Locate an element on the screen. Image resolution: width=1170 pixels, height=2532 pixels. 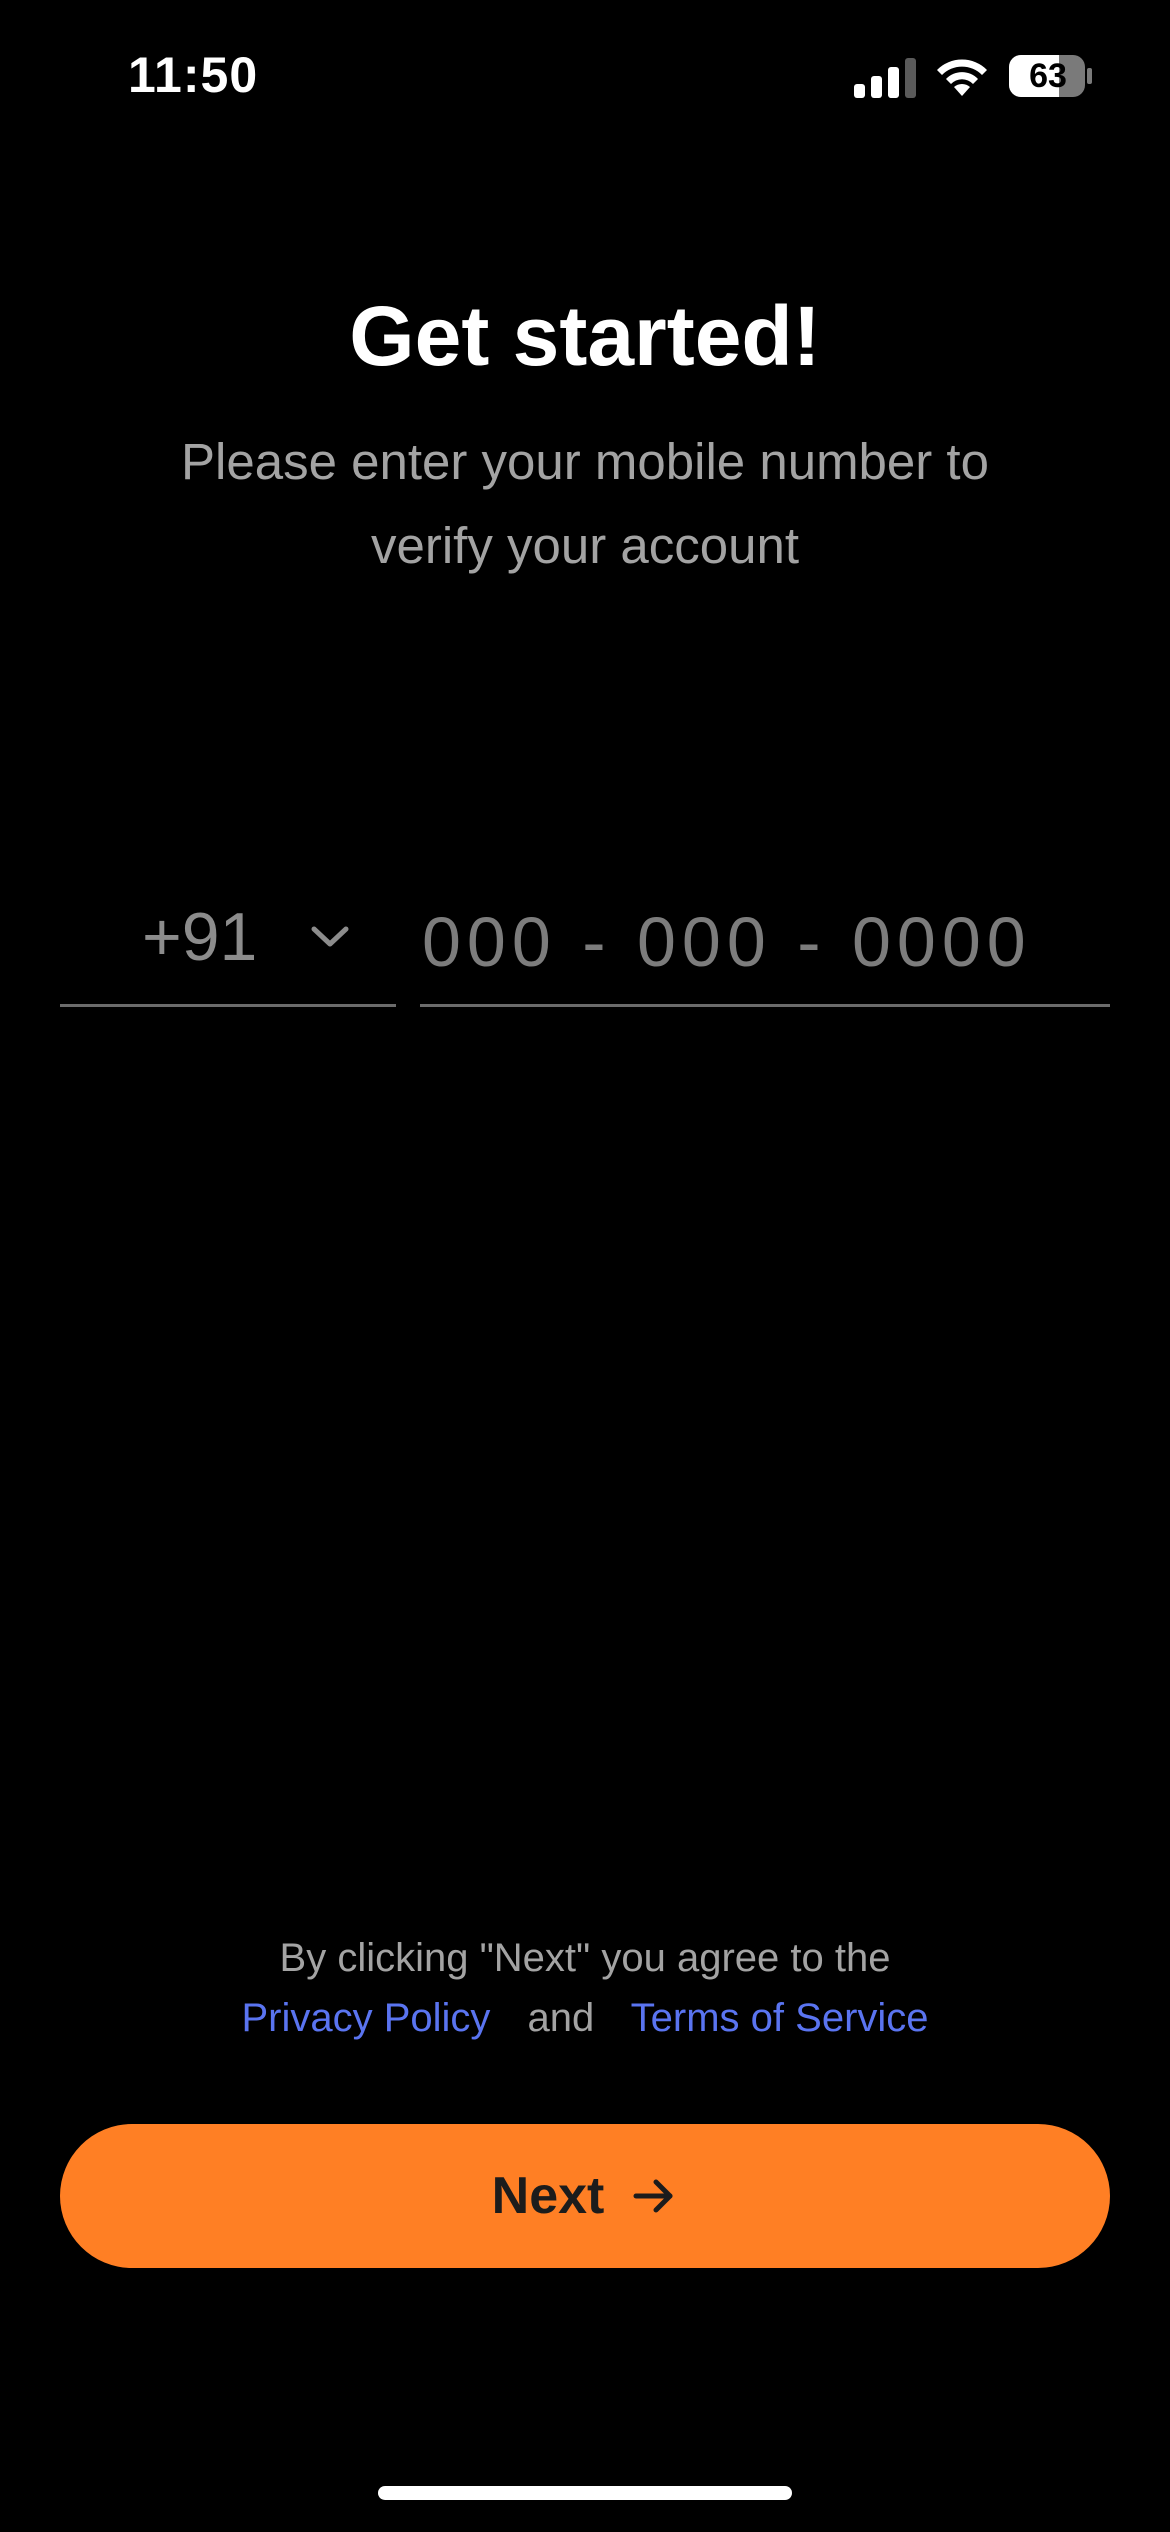
battery-level: 63 is located at coordinates (1048, 76).